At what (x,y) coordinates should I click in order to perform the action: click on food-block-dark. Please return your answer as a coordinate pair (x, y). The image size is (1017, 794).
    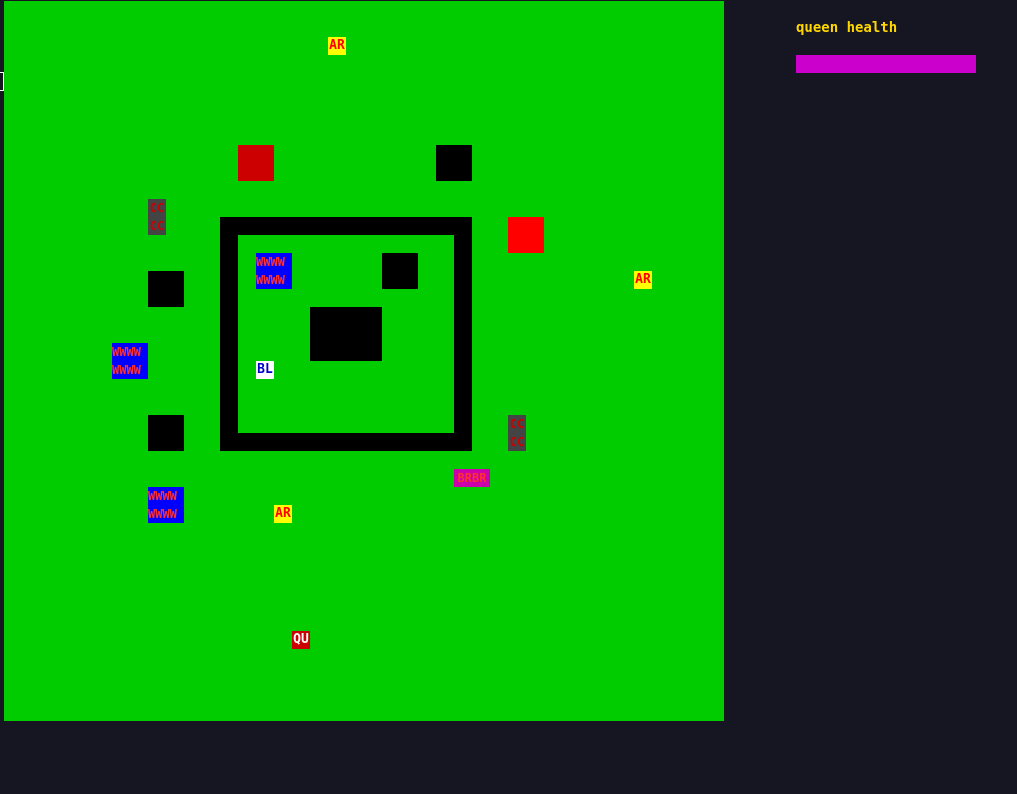
    Looking at the image, I should click on (256, 163).